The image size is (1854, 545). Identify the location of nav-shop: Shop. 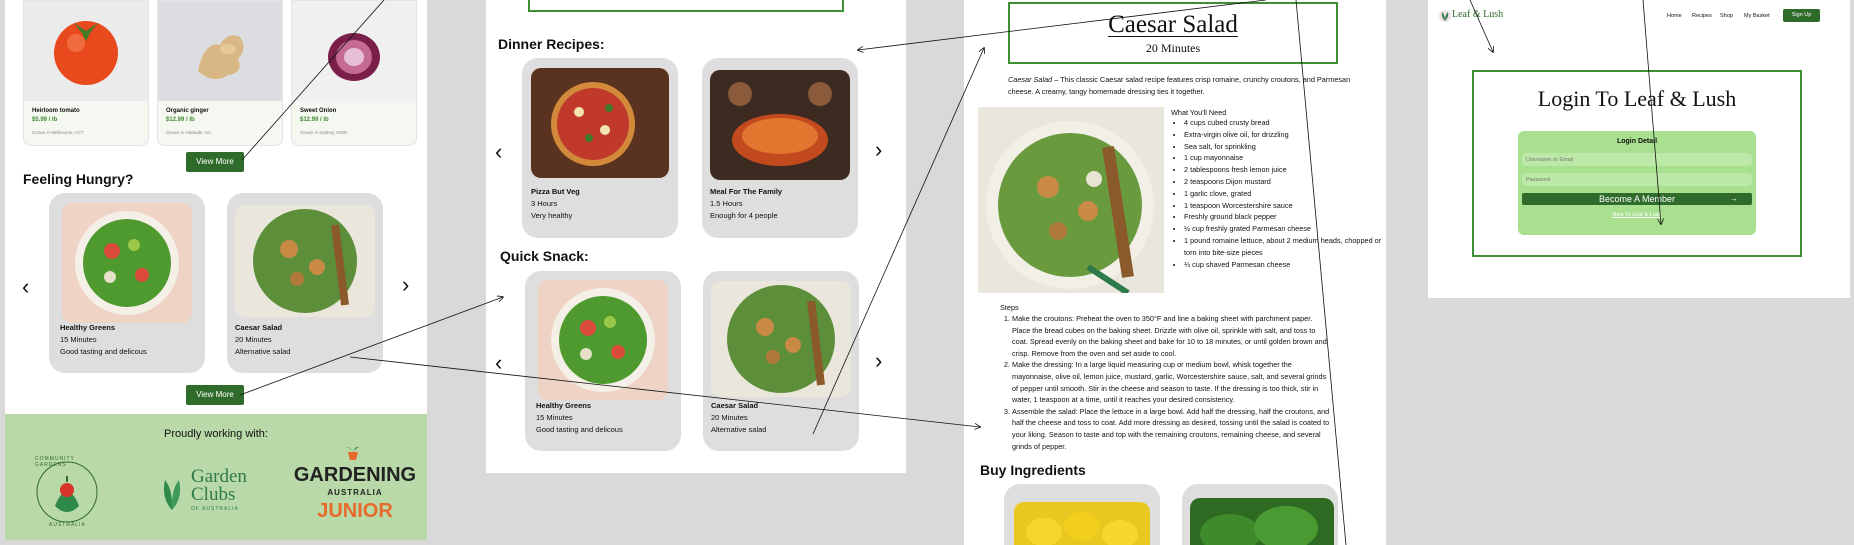
(1726, 16).